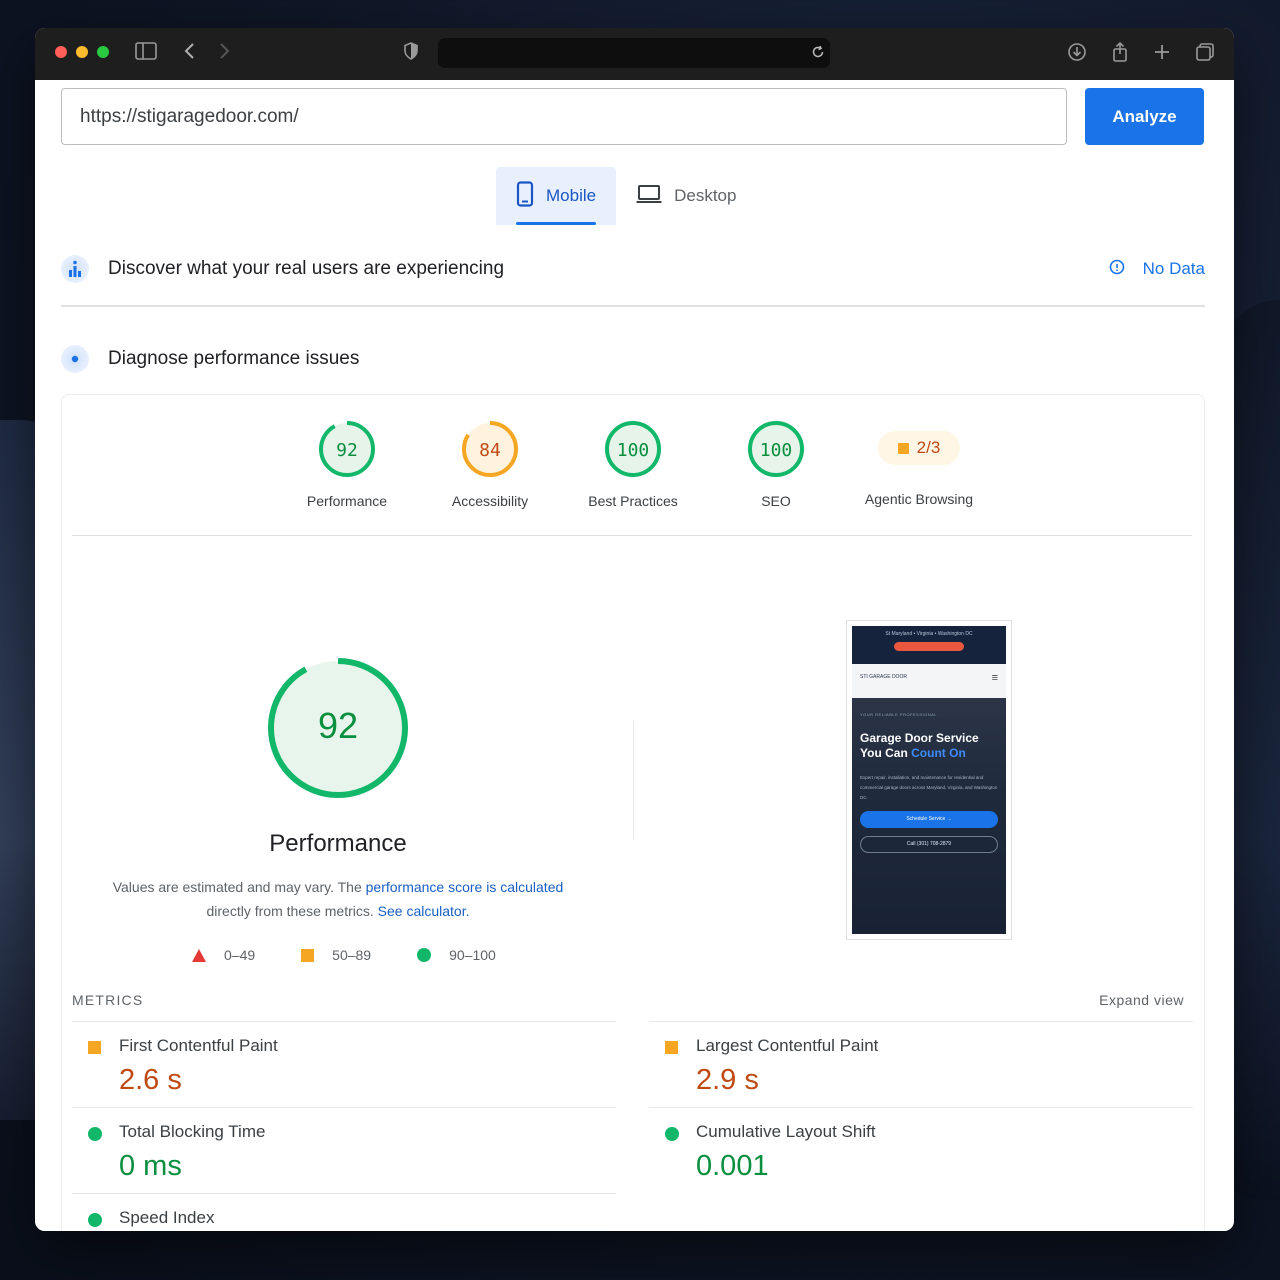 The image size is (1280, 1280). I want to click on expand-view-toggle: Expand view, so click(1141, 1000).